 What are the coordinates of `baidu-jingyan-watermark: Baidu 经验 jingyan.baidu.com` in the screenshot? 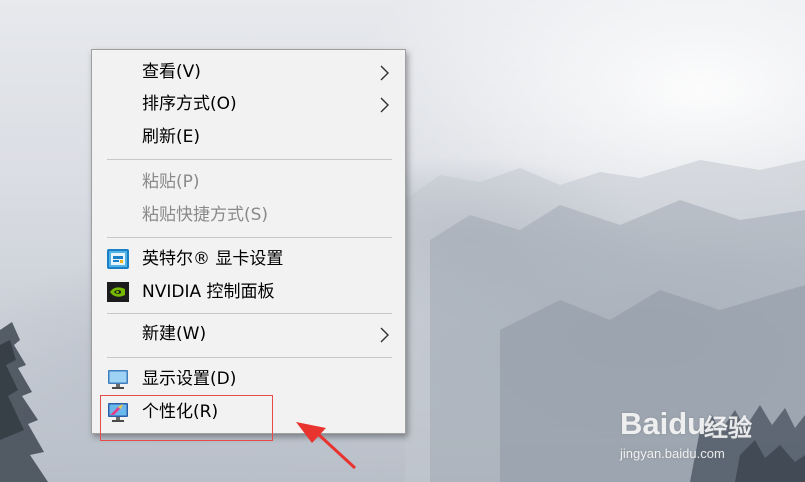 It's located at (702, 432).